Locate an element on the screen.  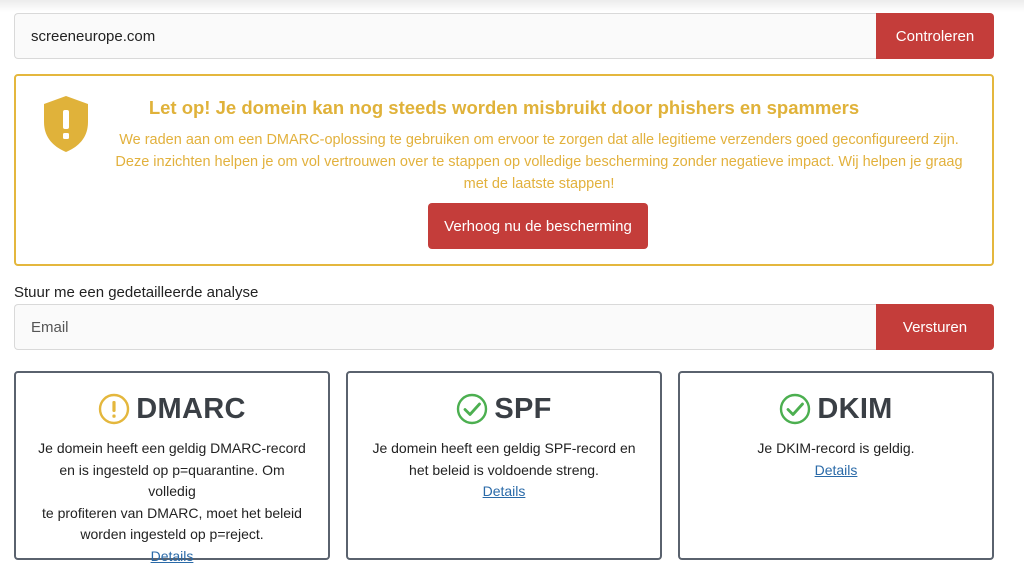
card-description: Je DKIM-record is geldig. Details is located at coordinates (836, 459).